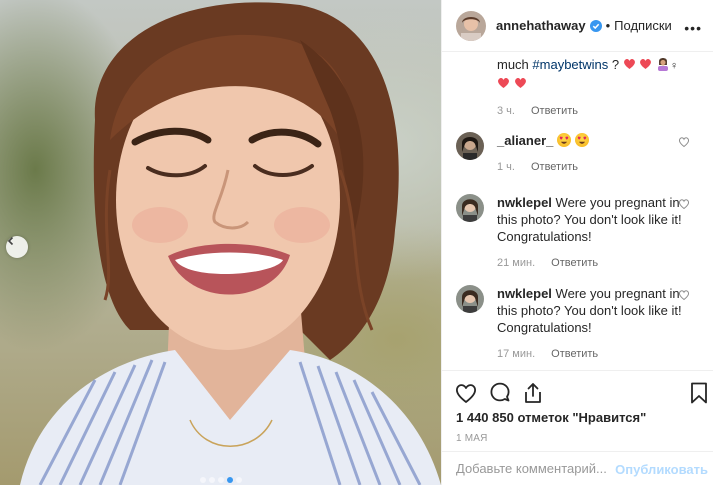 This screenshot has width=713, height=485. I want to click on carousel-dots, so click(220, 480).